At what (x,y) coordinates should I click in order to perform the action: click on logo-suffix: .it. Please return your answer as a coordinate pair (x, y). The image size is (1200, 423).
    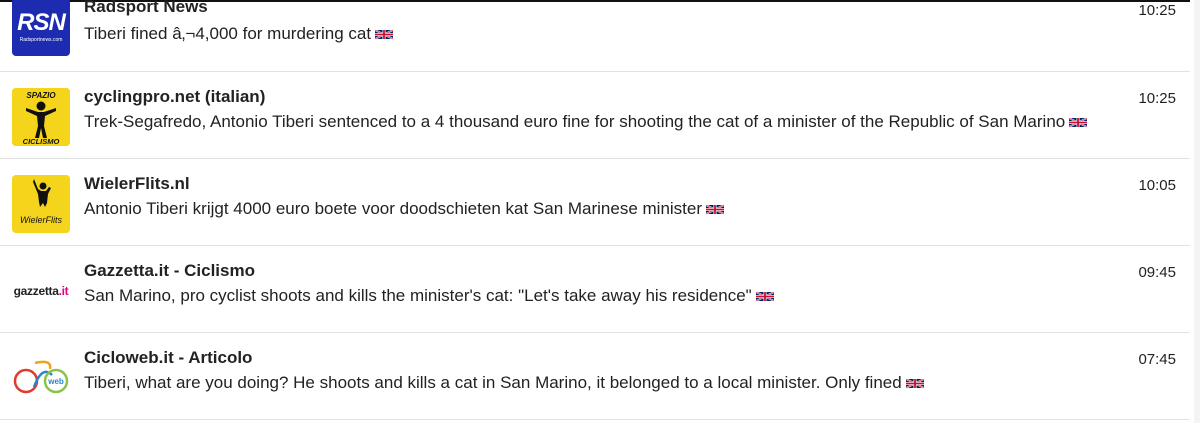
    Looking at the image, I should click on (63, 291).